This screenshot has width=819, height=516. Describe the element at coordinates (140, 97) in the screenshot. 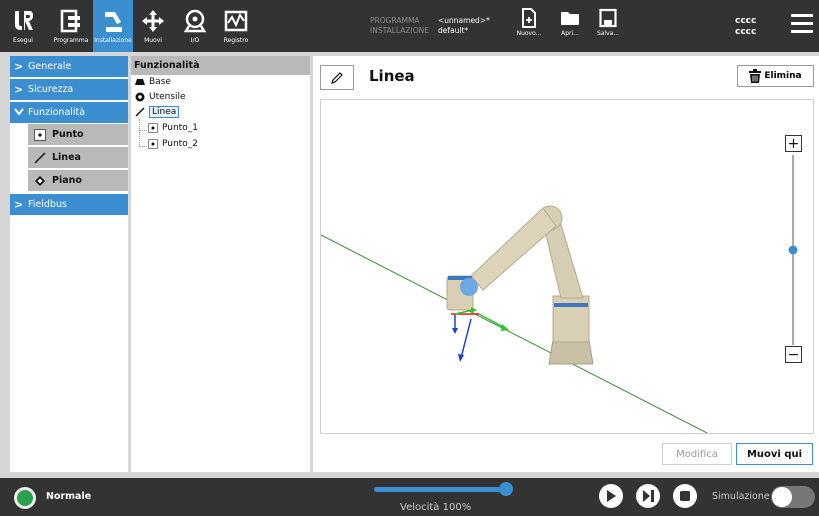

I see `tool-icon` at that location.